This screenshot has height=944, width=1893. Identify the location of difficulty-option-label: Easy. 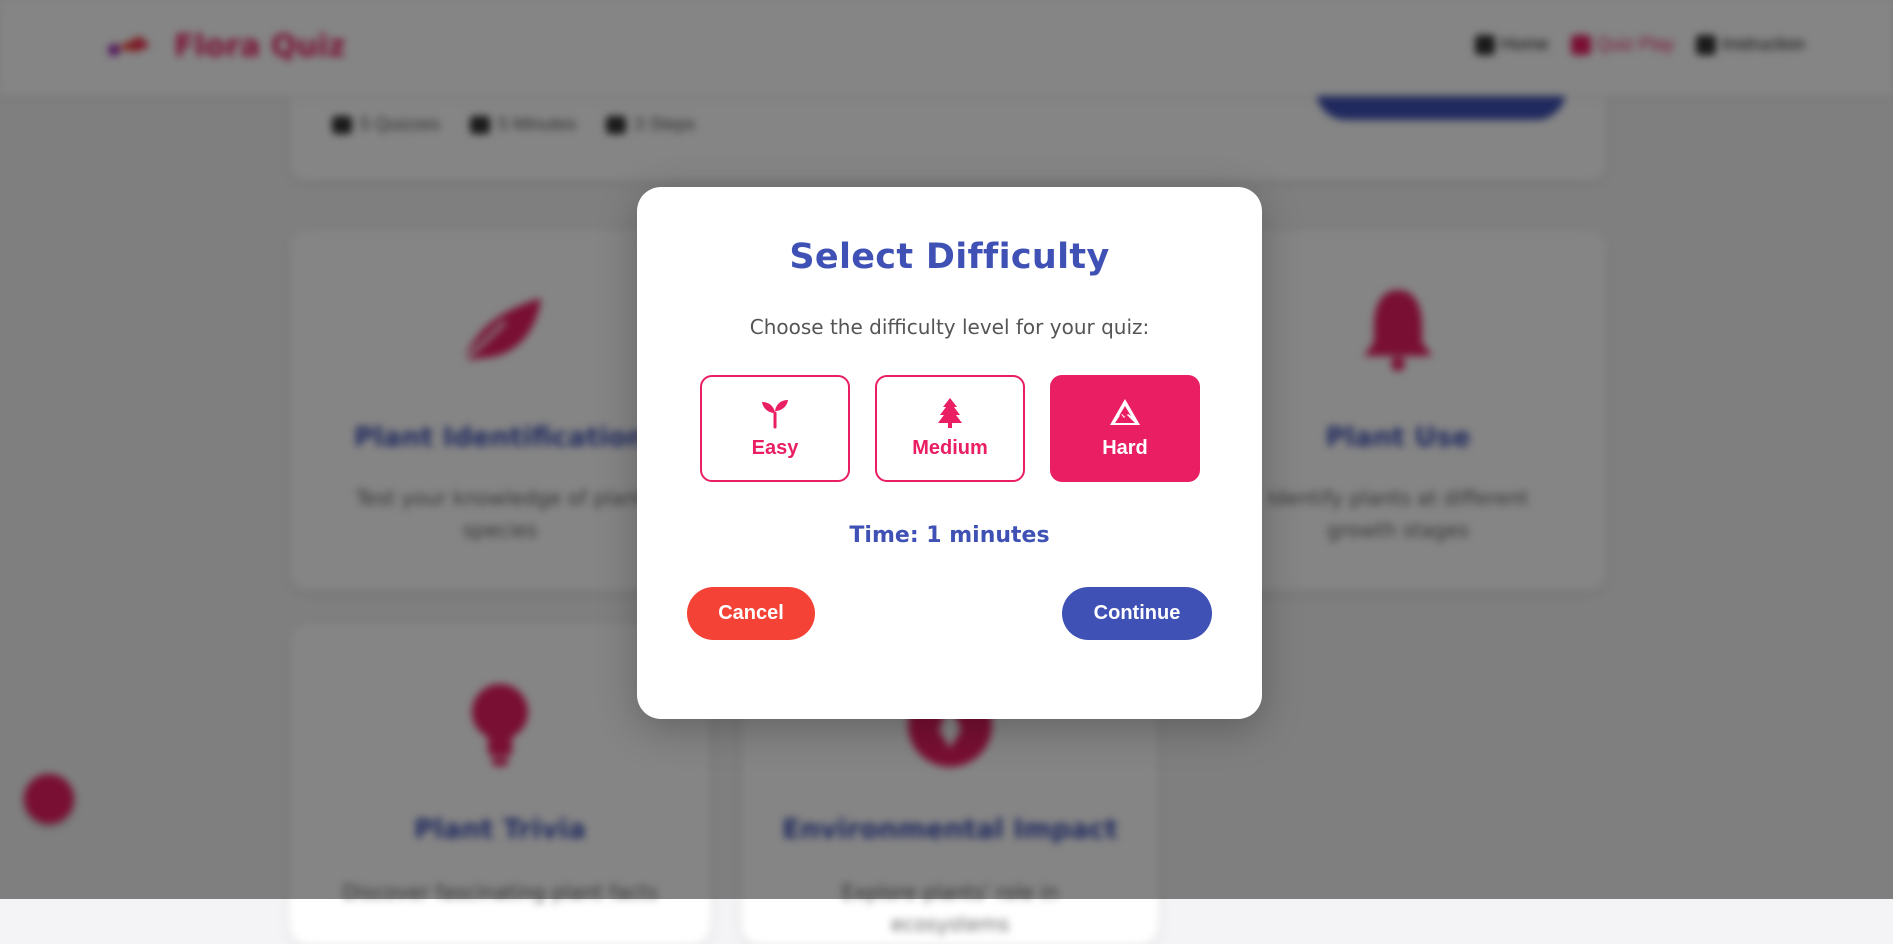
(775, 448).